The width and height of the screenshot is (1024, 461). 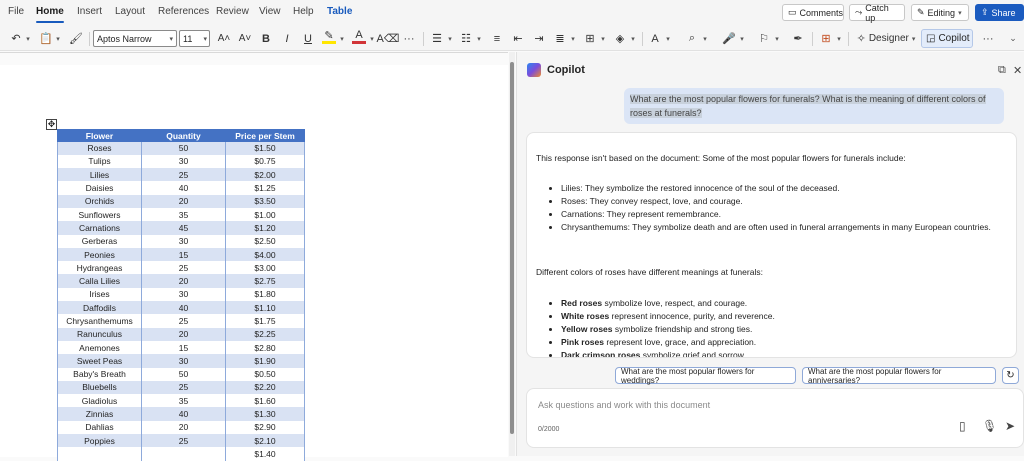 What do you see at coordinates (265, 361) in the screenshot?
I see `price-cell: $1.90` at bounding box center [265, 361].